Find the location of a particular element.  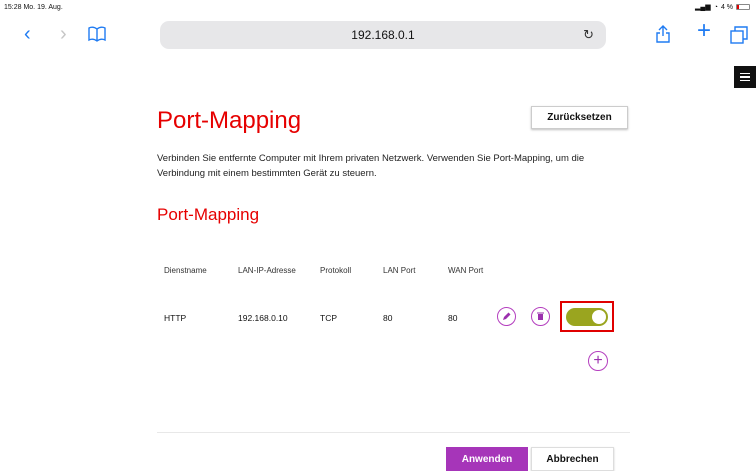

toggle-highlight is located at coordinates (587, 316).